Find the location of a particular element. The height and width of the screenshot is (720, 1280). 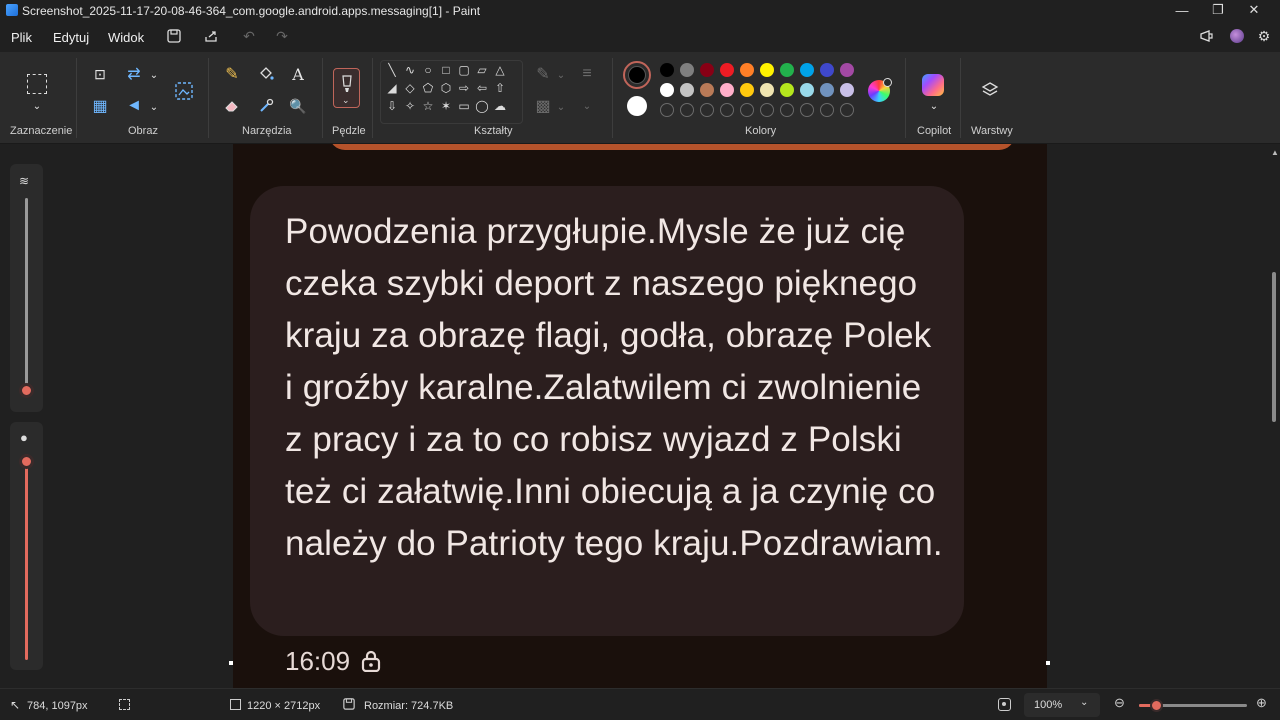

six-point-star-shape-icon: ✶ is located at coordinates (446, 106).